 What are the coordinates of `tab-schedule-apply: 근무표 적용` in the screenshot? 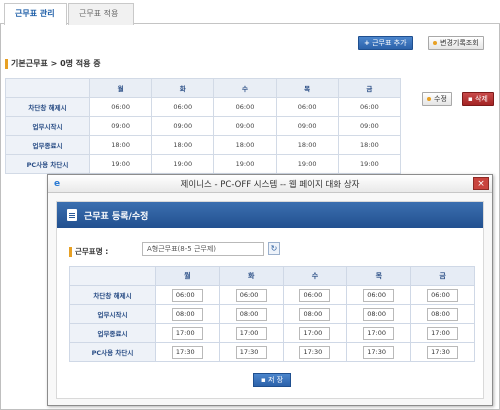 It's located at (101, 14).